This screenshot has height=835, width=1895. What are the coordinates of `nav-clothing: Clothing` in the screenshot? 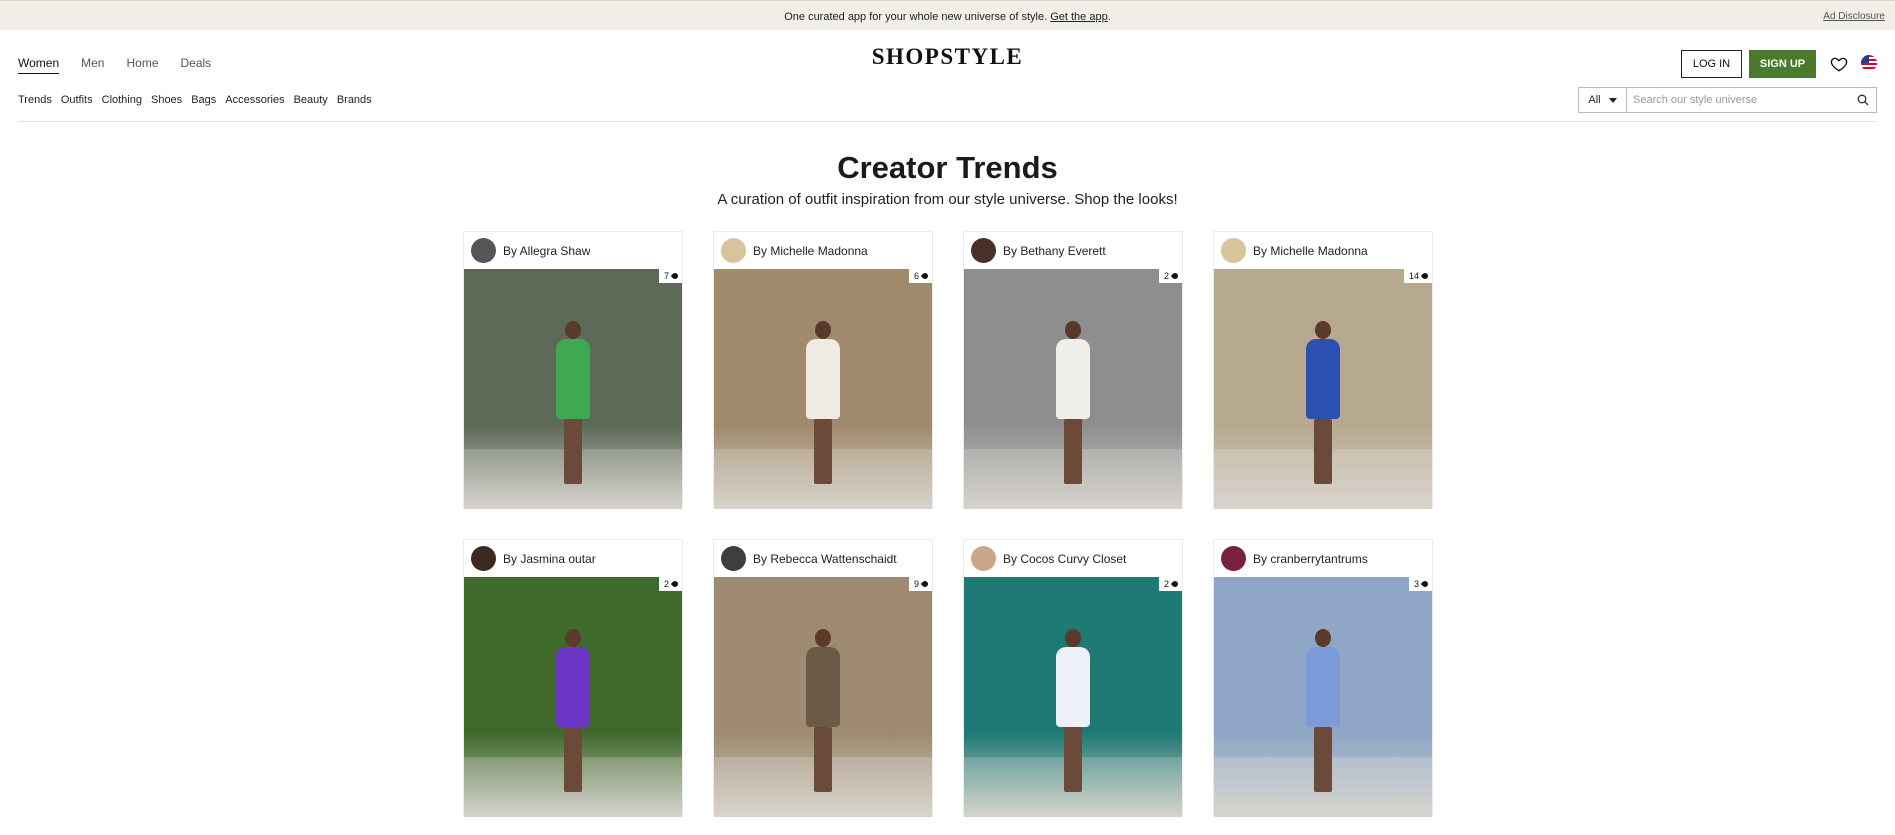 It's located at (122, 100).